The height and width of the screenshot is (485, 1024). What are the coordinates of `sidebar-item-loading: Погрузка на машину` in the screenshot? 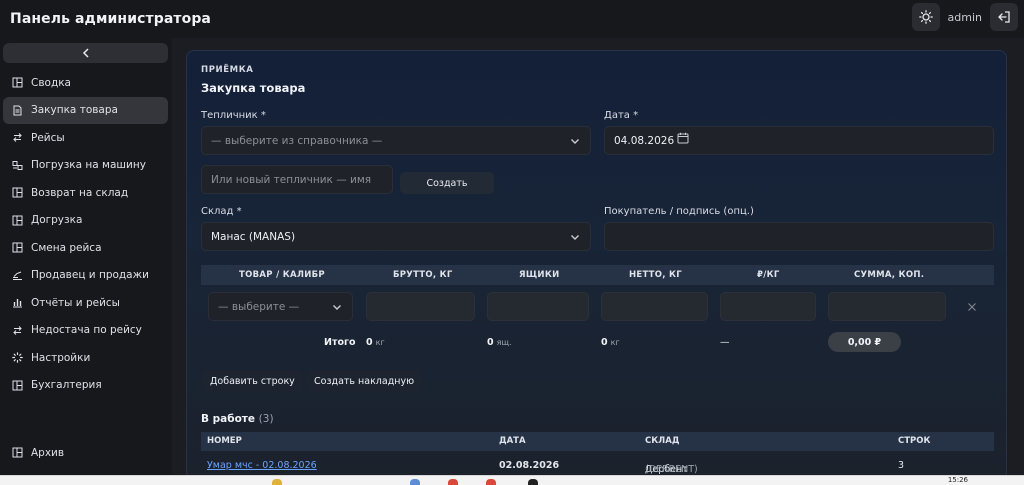 It's located at (85, 166).